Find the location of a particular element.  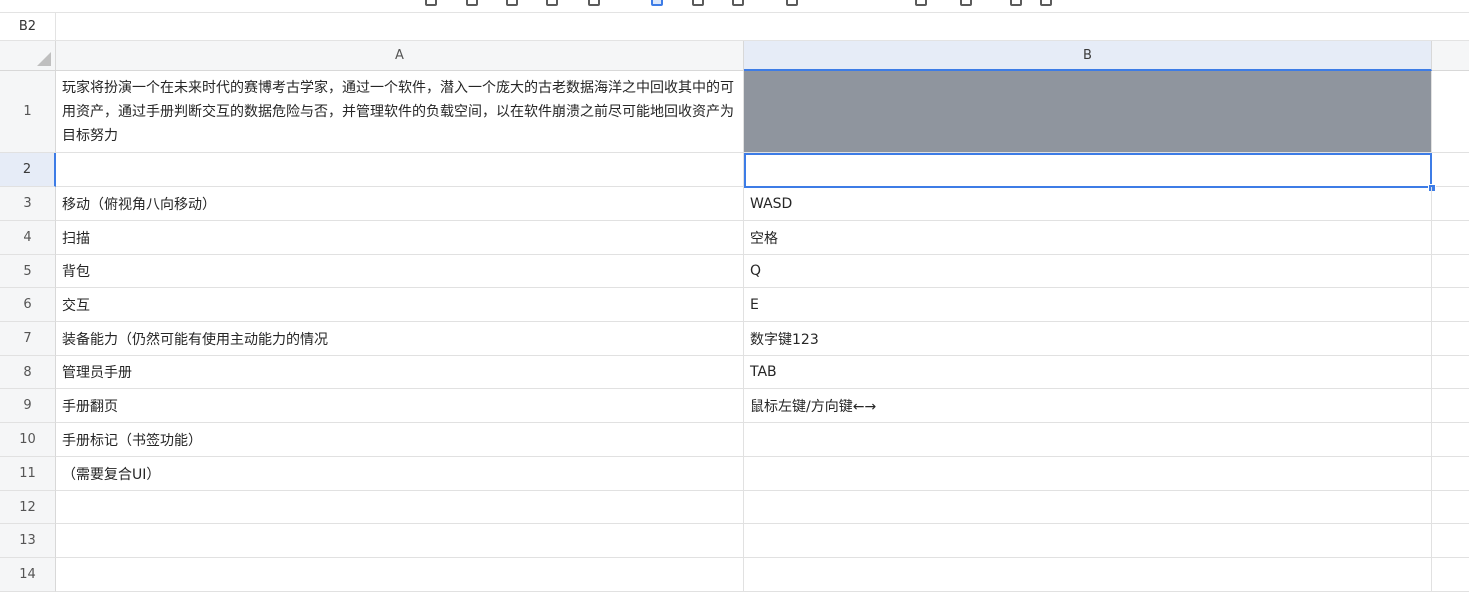

row-header: 8 is located at coordinates (28, 372).